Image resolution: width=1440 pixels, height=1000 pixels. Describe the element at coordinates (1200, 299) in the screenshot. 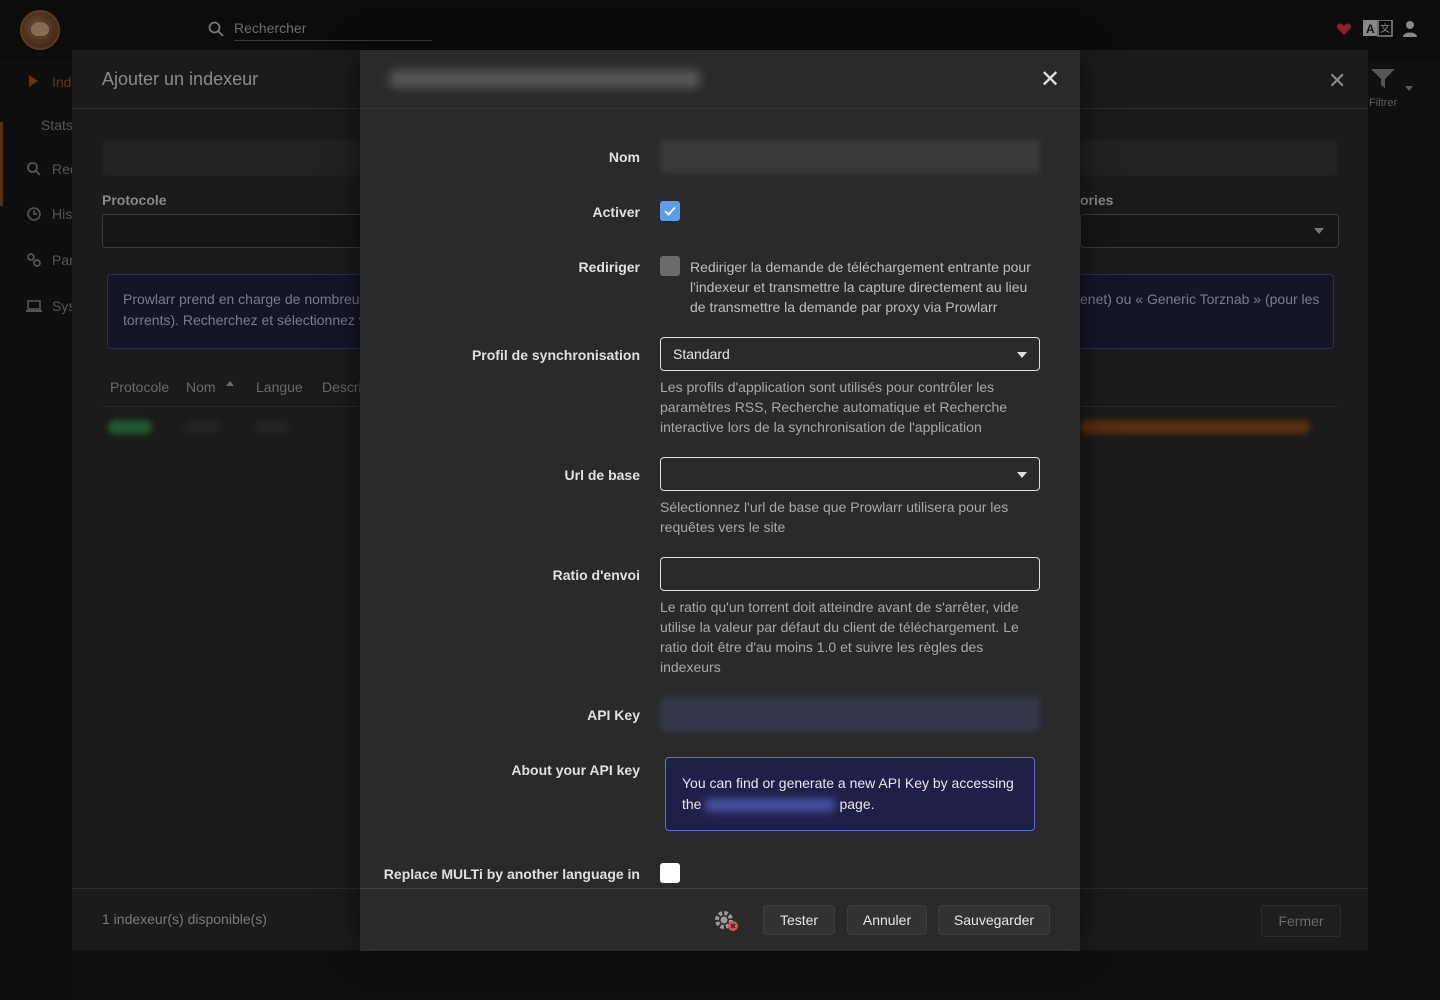

I see `info-text-right: enet) ou « Generic Torznab » (pour les` at that location.